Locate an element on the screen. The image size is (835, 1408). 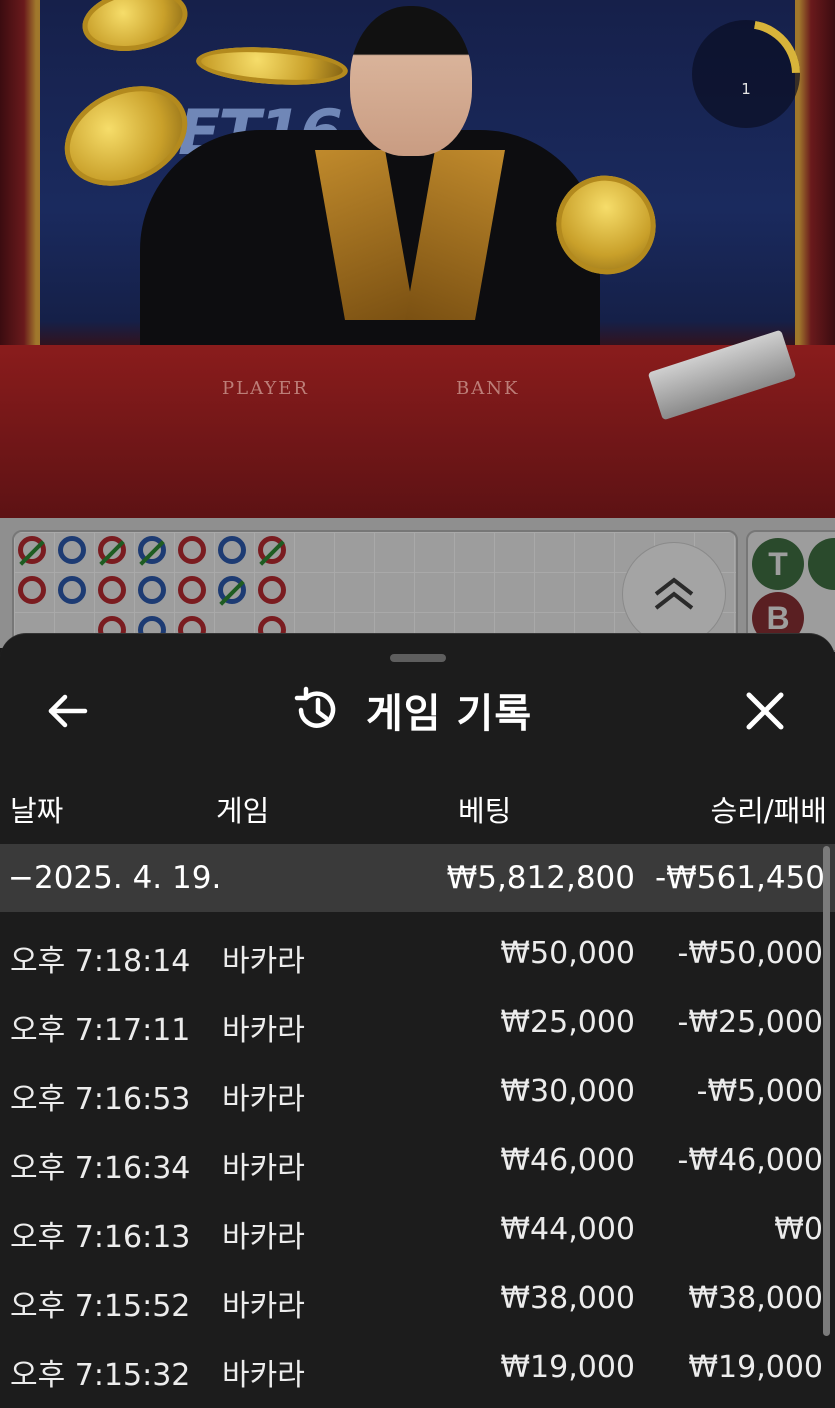
row-time: 오후 7:16:13 is located at coordinates (100, 1237).